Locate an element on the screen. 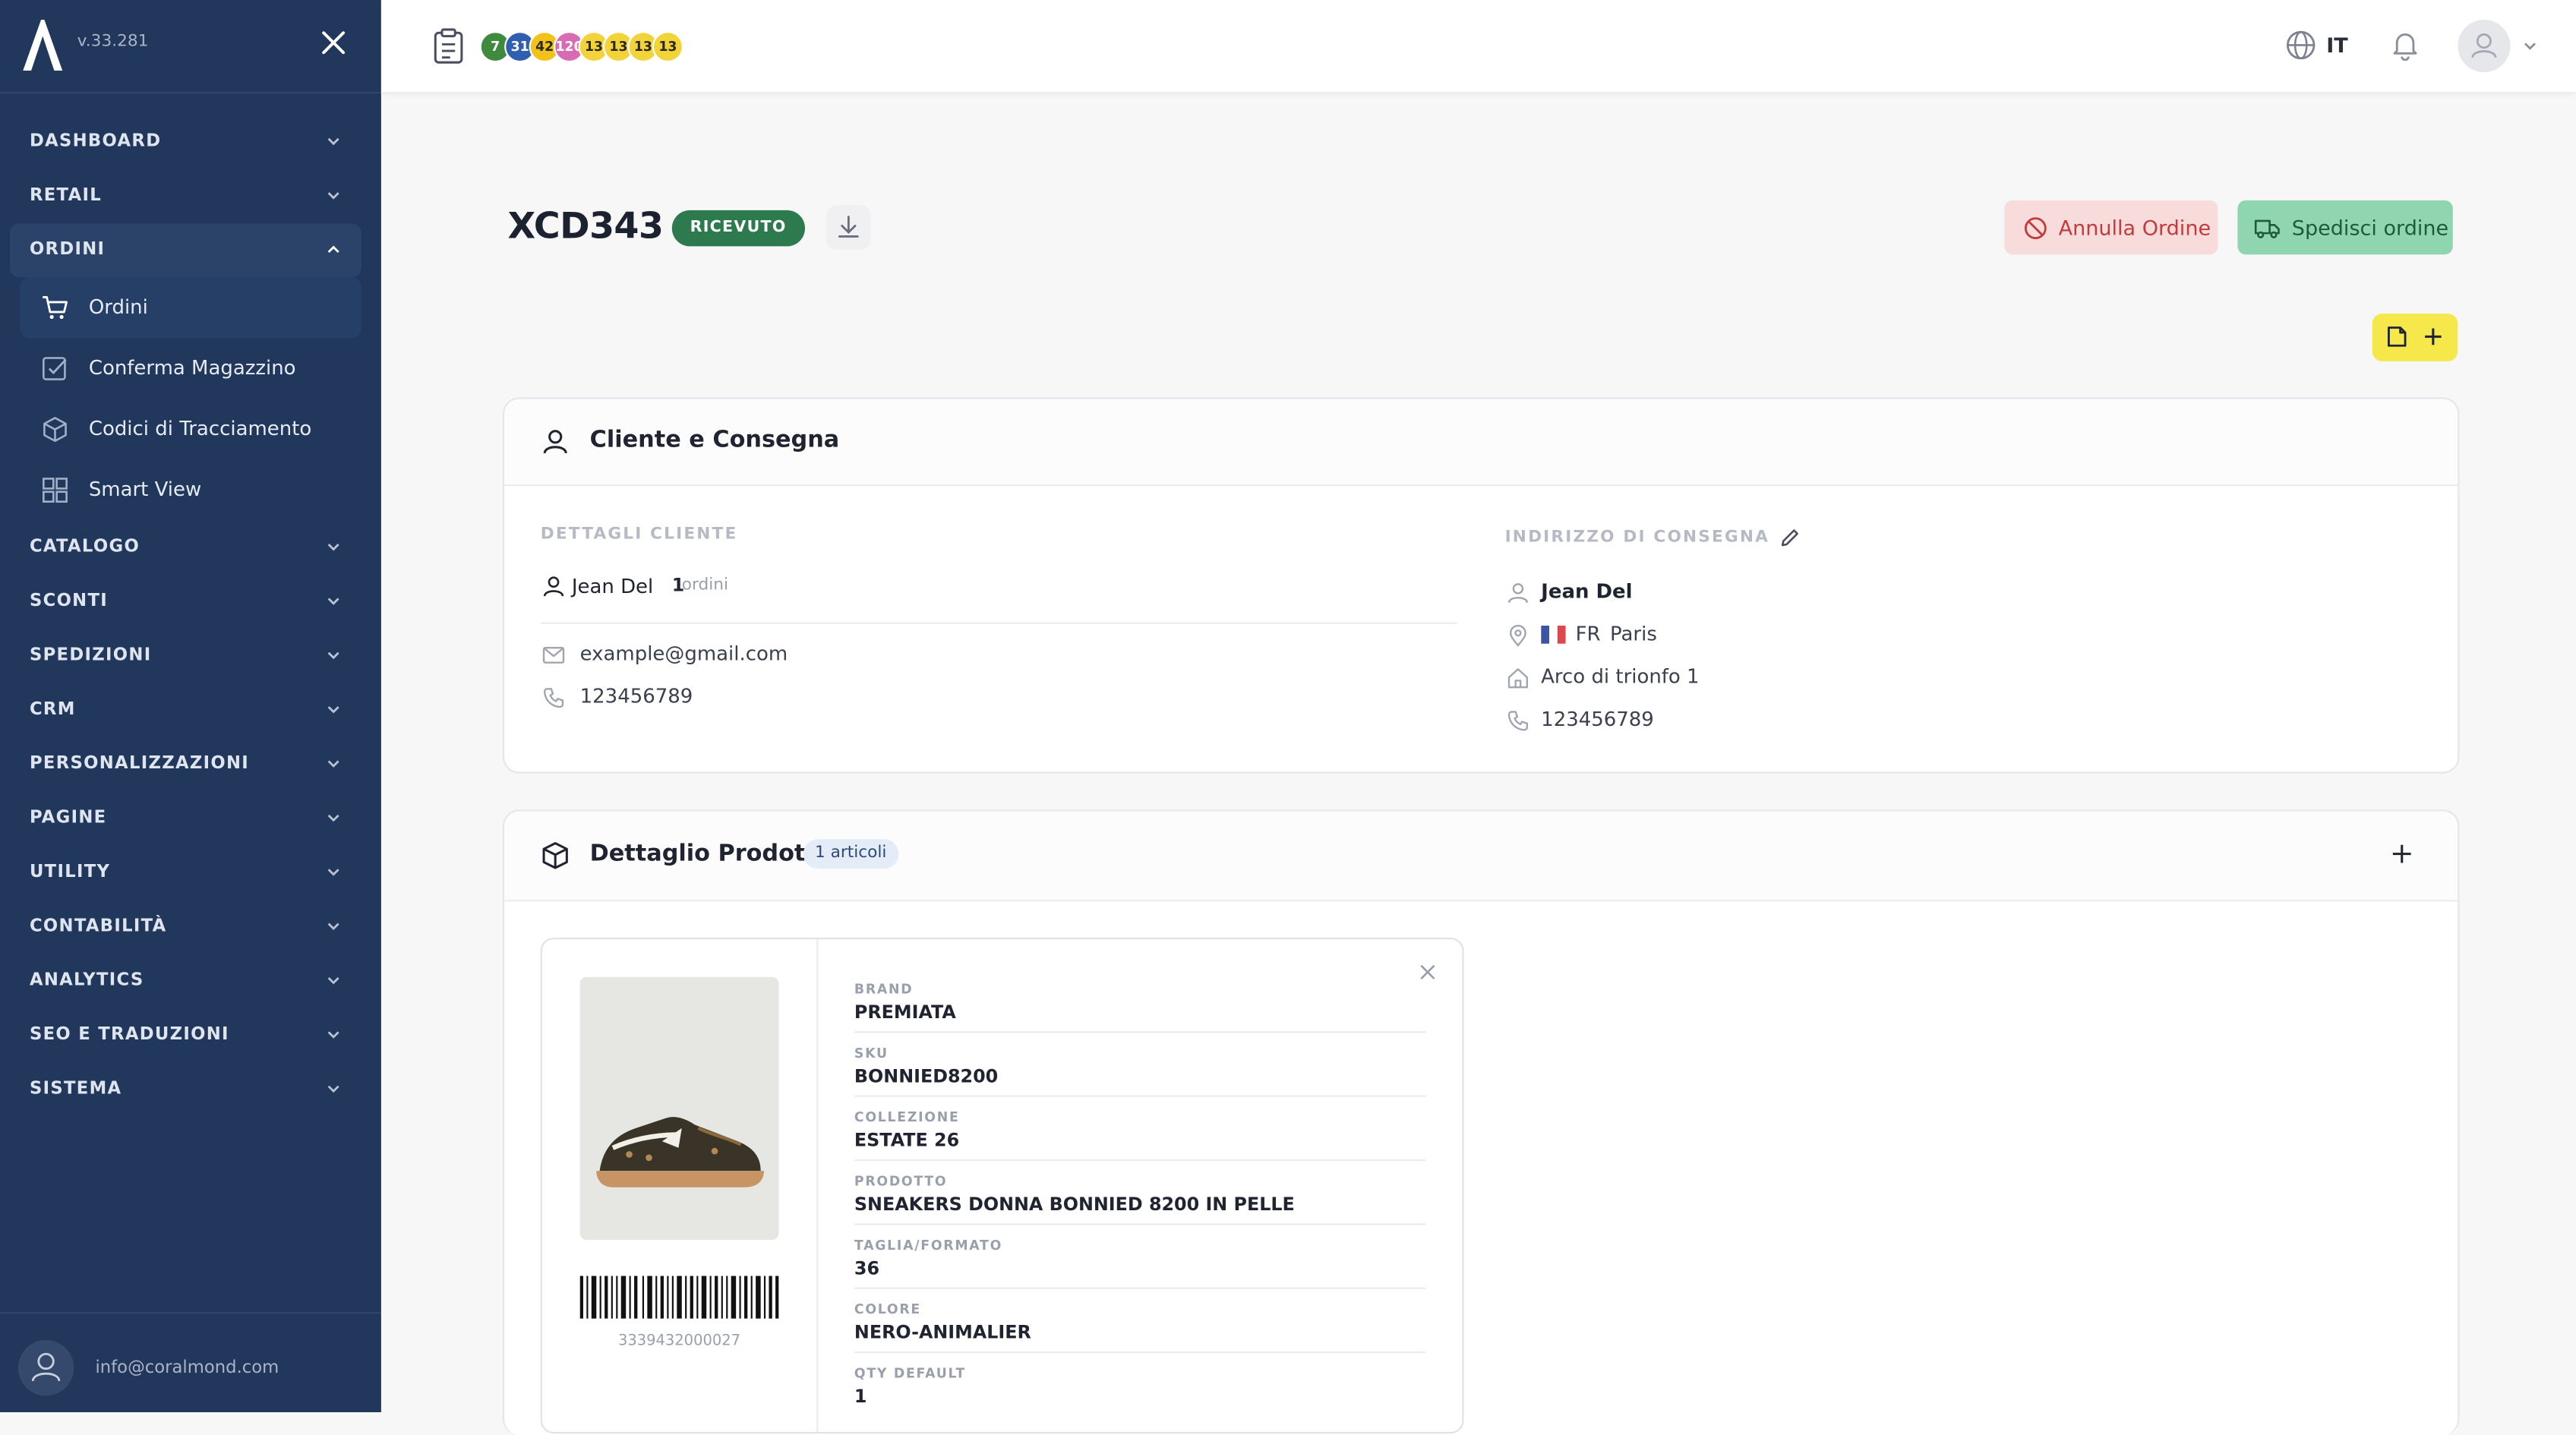 The width and height of the screenshot is (2576, 1435). card-header: Cliente e Consegna is located at coordinates (1481, 443).